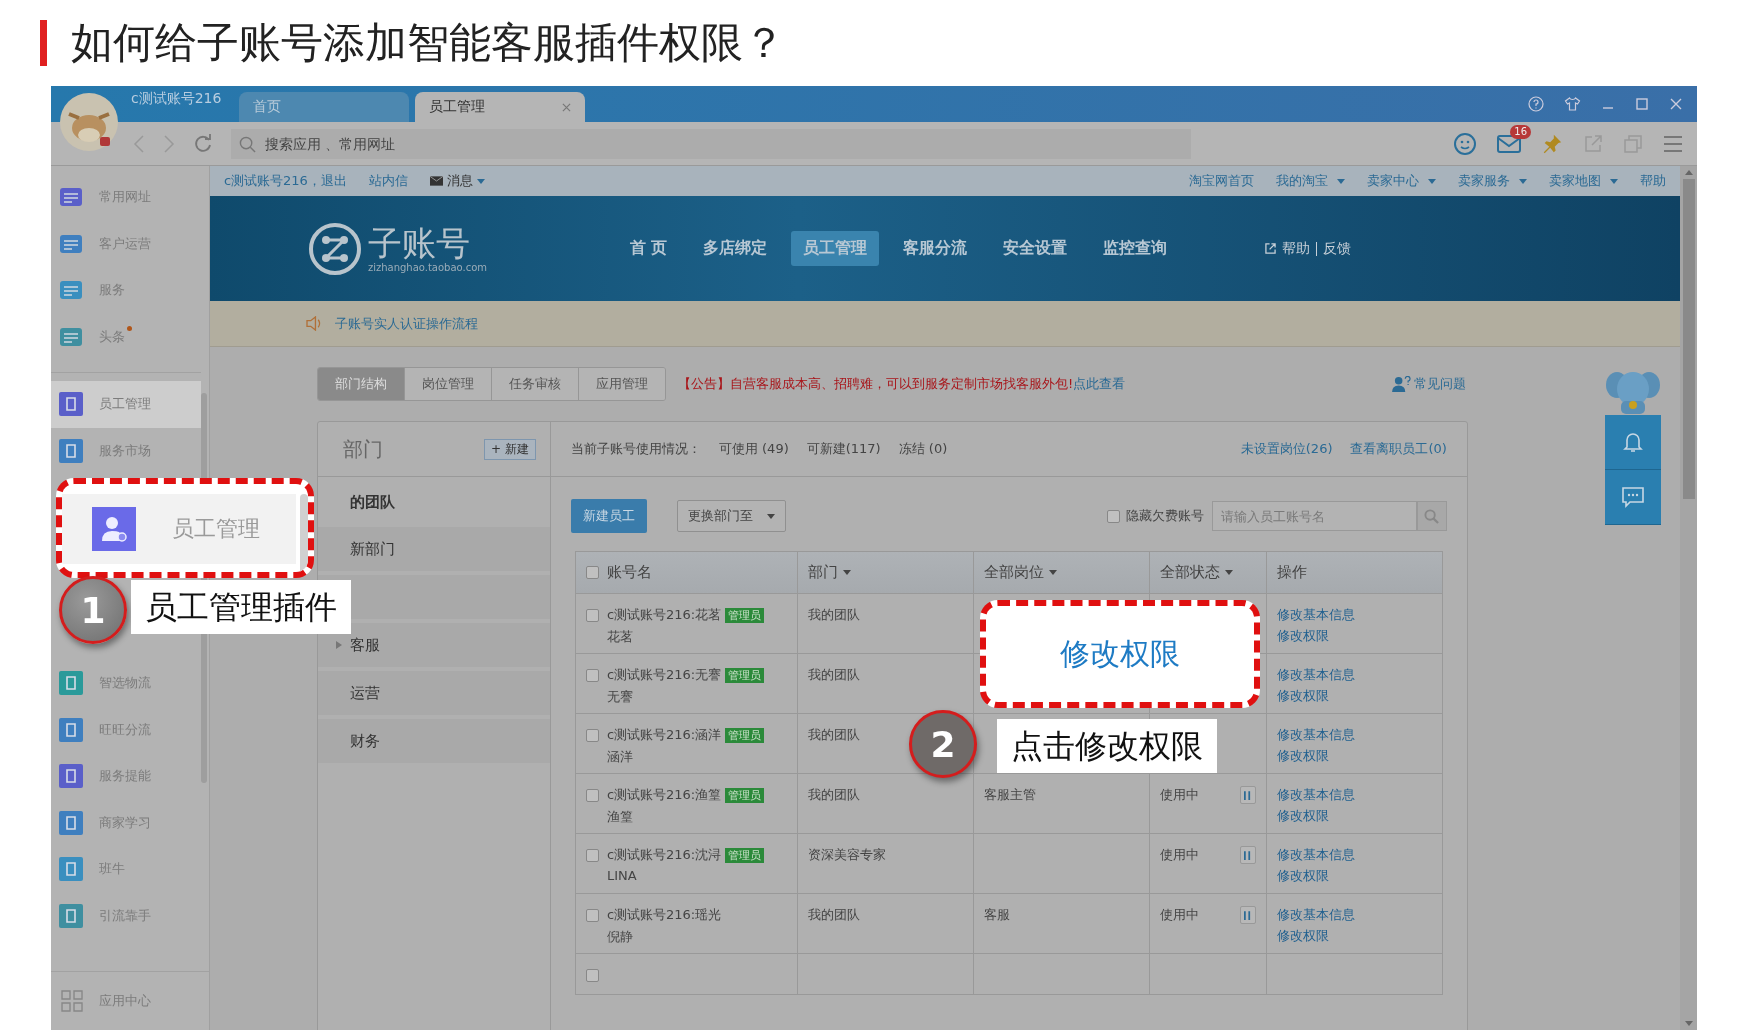  Describe the element at coordinates (1035, 248) in the screenshot. I see `nav-item: 安全设置` at that location.